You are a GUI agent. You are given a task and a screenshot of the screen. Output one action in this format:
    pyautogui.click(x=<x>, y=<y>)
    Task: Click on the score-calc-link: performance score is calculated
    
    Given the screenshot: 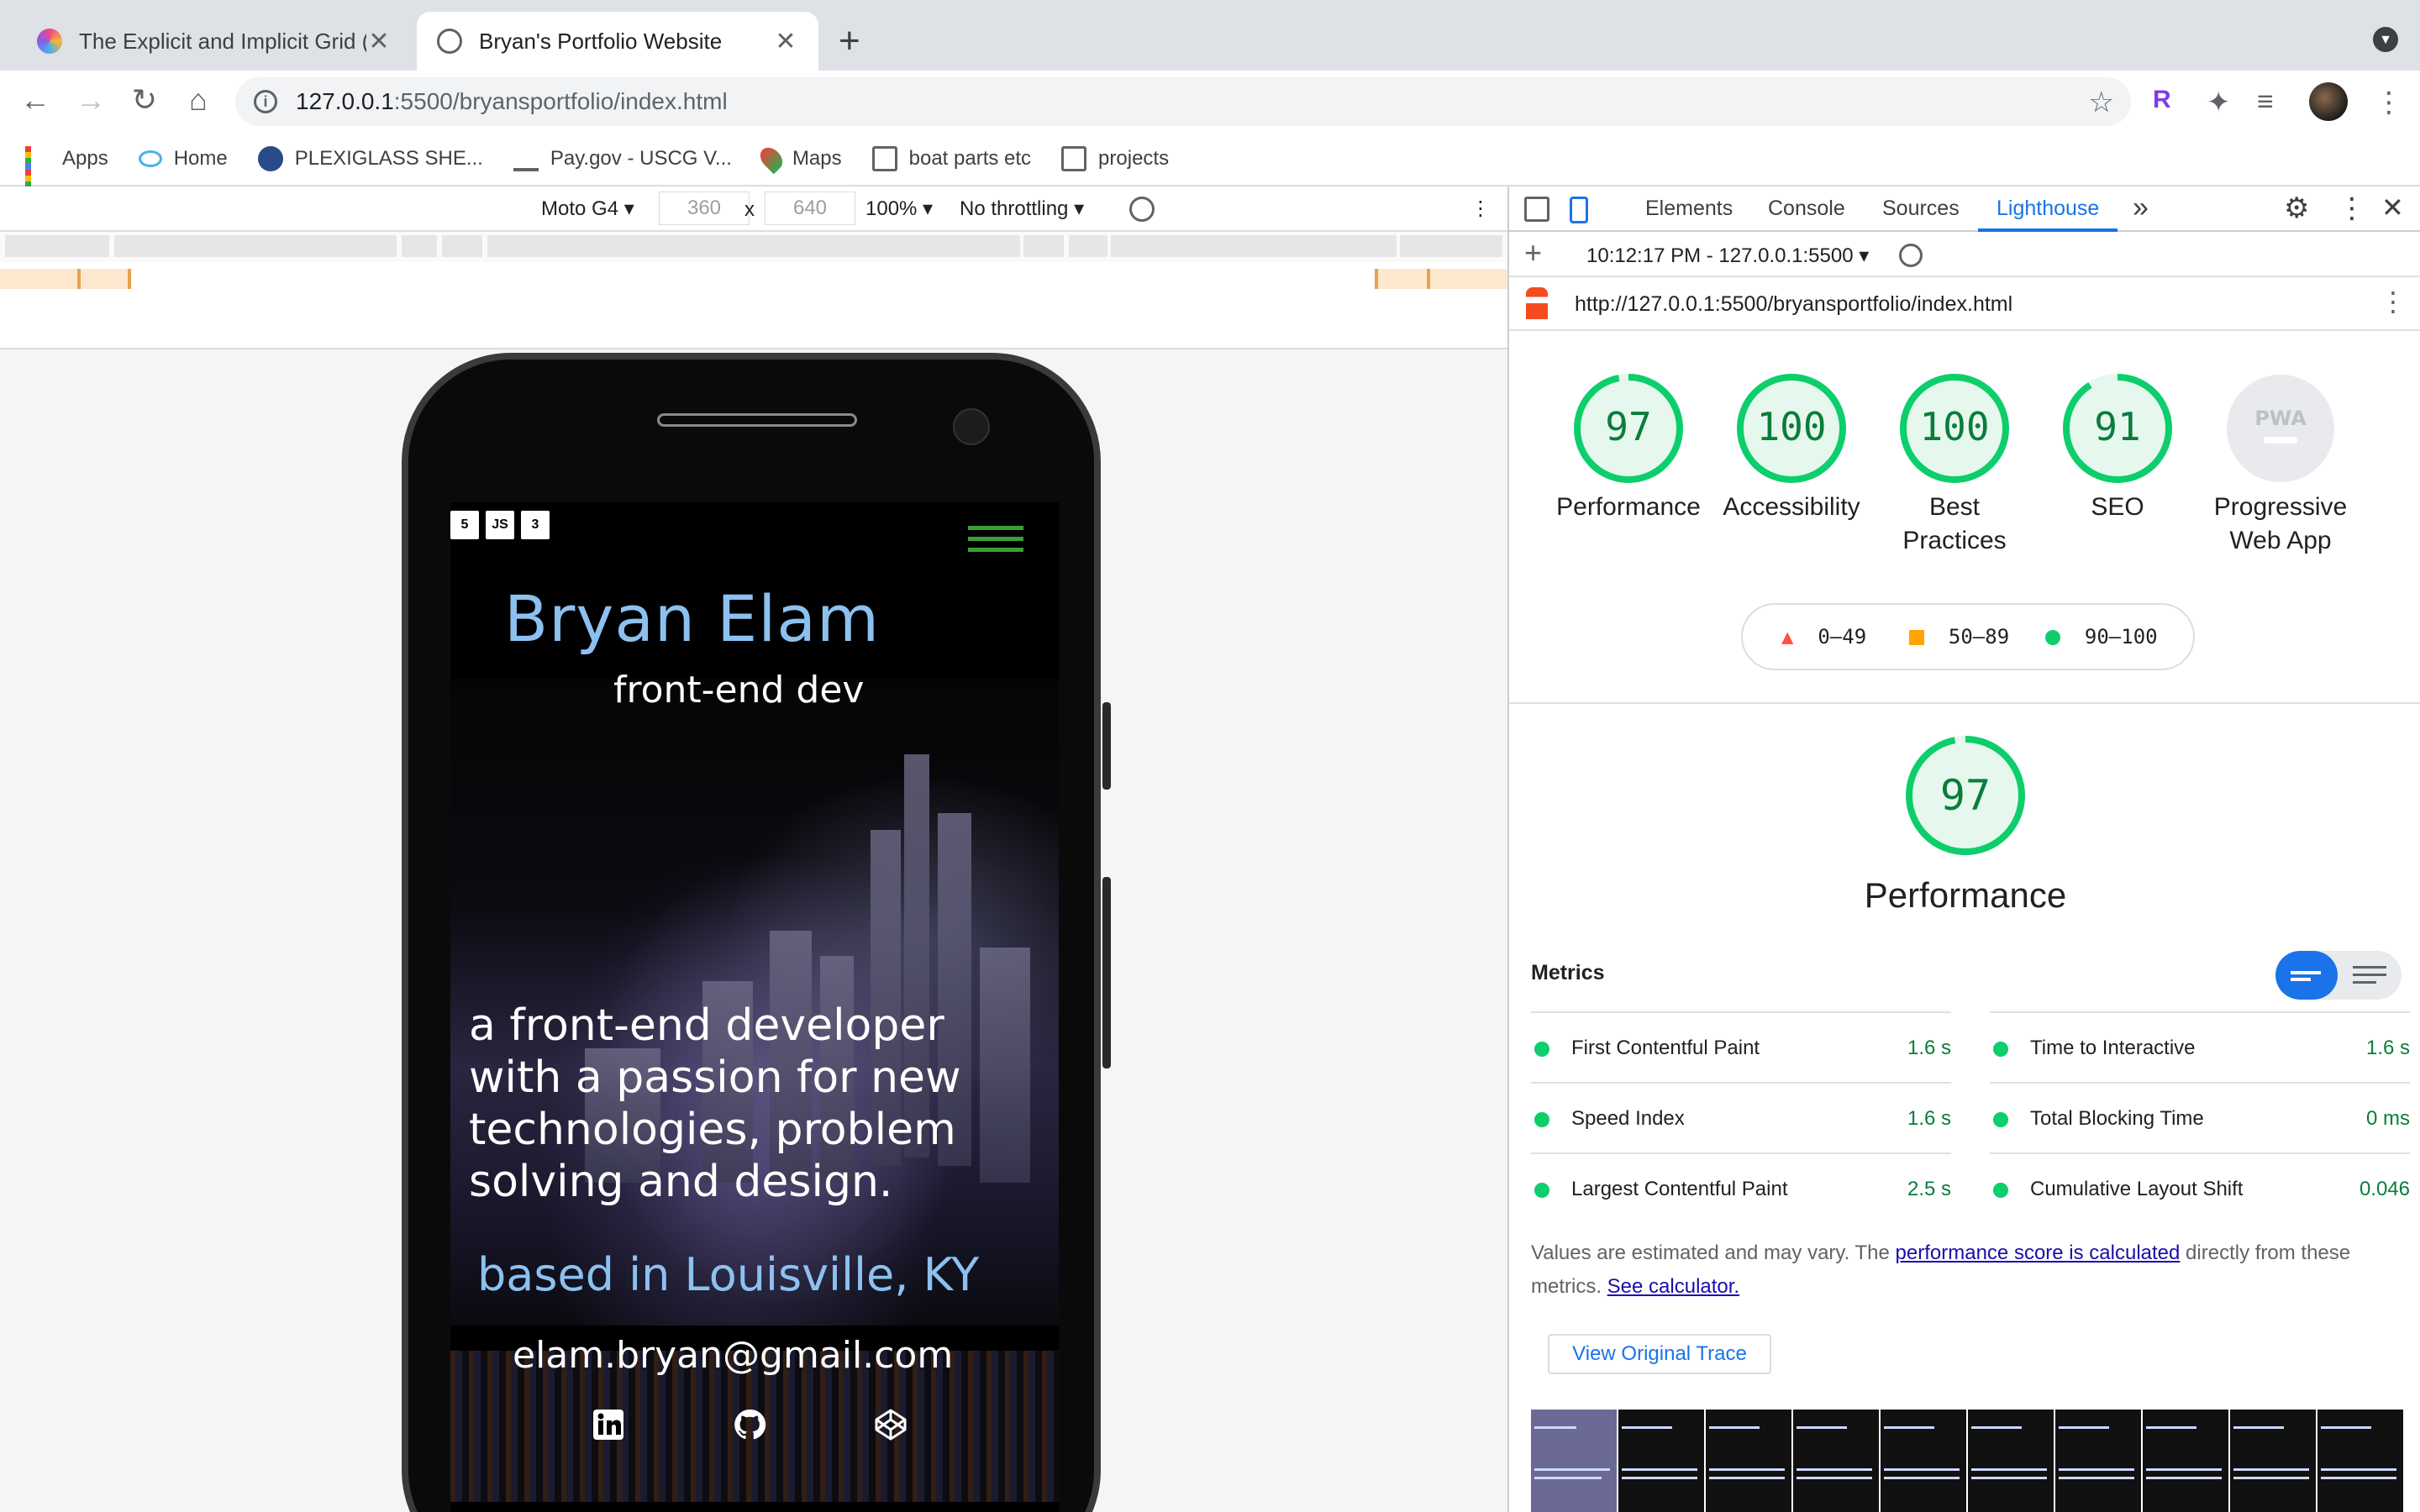 What is the action you would take?
    pyautogui.click(x=2039, y=1253)
    